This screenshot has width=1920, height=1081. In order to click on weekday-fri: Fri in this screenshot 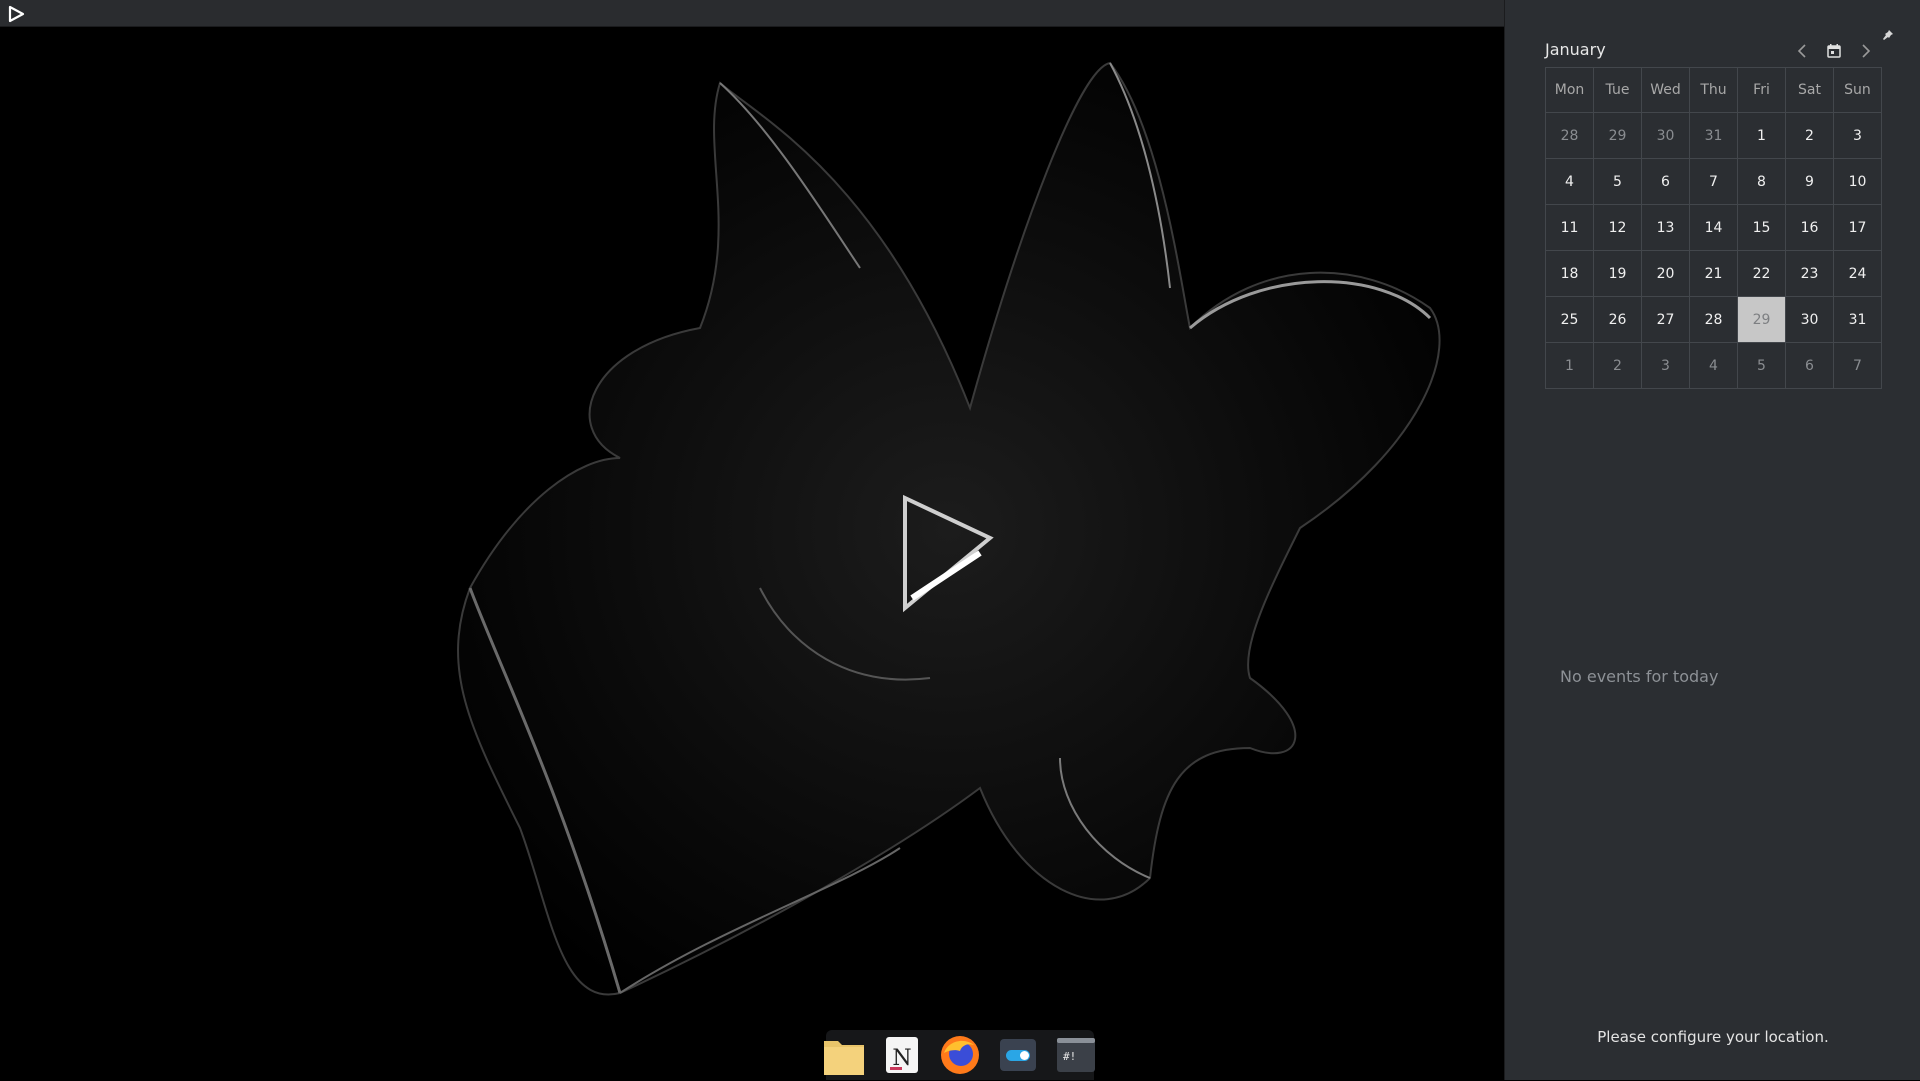, I will do `click(1761, 90)`.